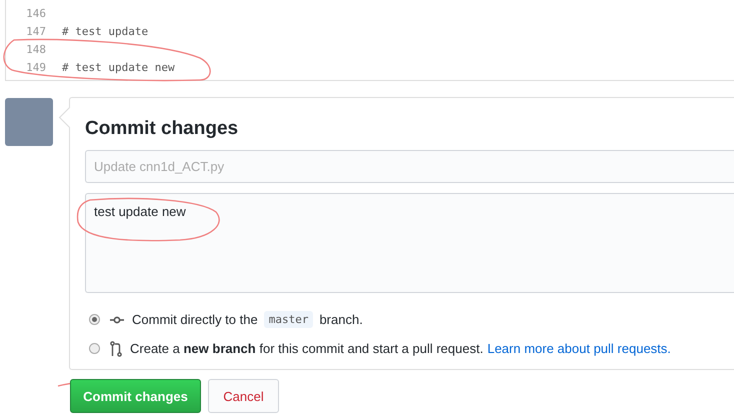 The height and width of the screenshot is (416, 734). Describe the element at coordinates (118, 67) in the screenshot. I see `code-line: # test update new` at that location.